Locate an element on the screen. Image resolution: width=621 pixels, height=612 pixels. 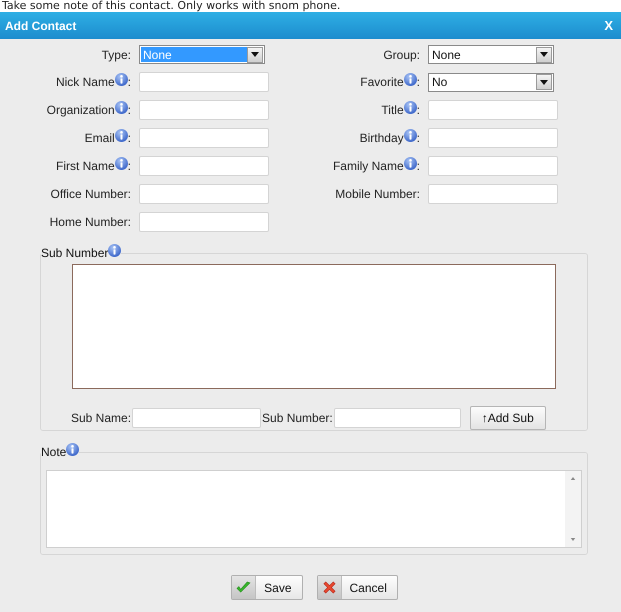
note-textarea is located at coordinates (314, 509).